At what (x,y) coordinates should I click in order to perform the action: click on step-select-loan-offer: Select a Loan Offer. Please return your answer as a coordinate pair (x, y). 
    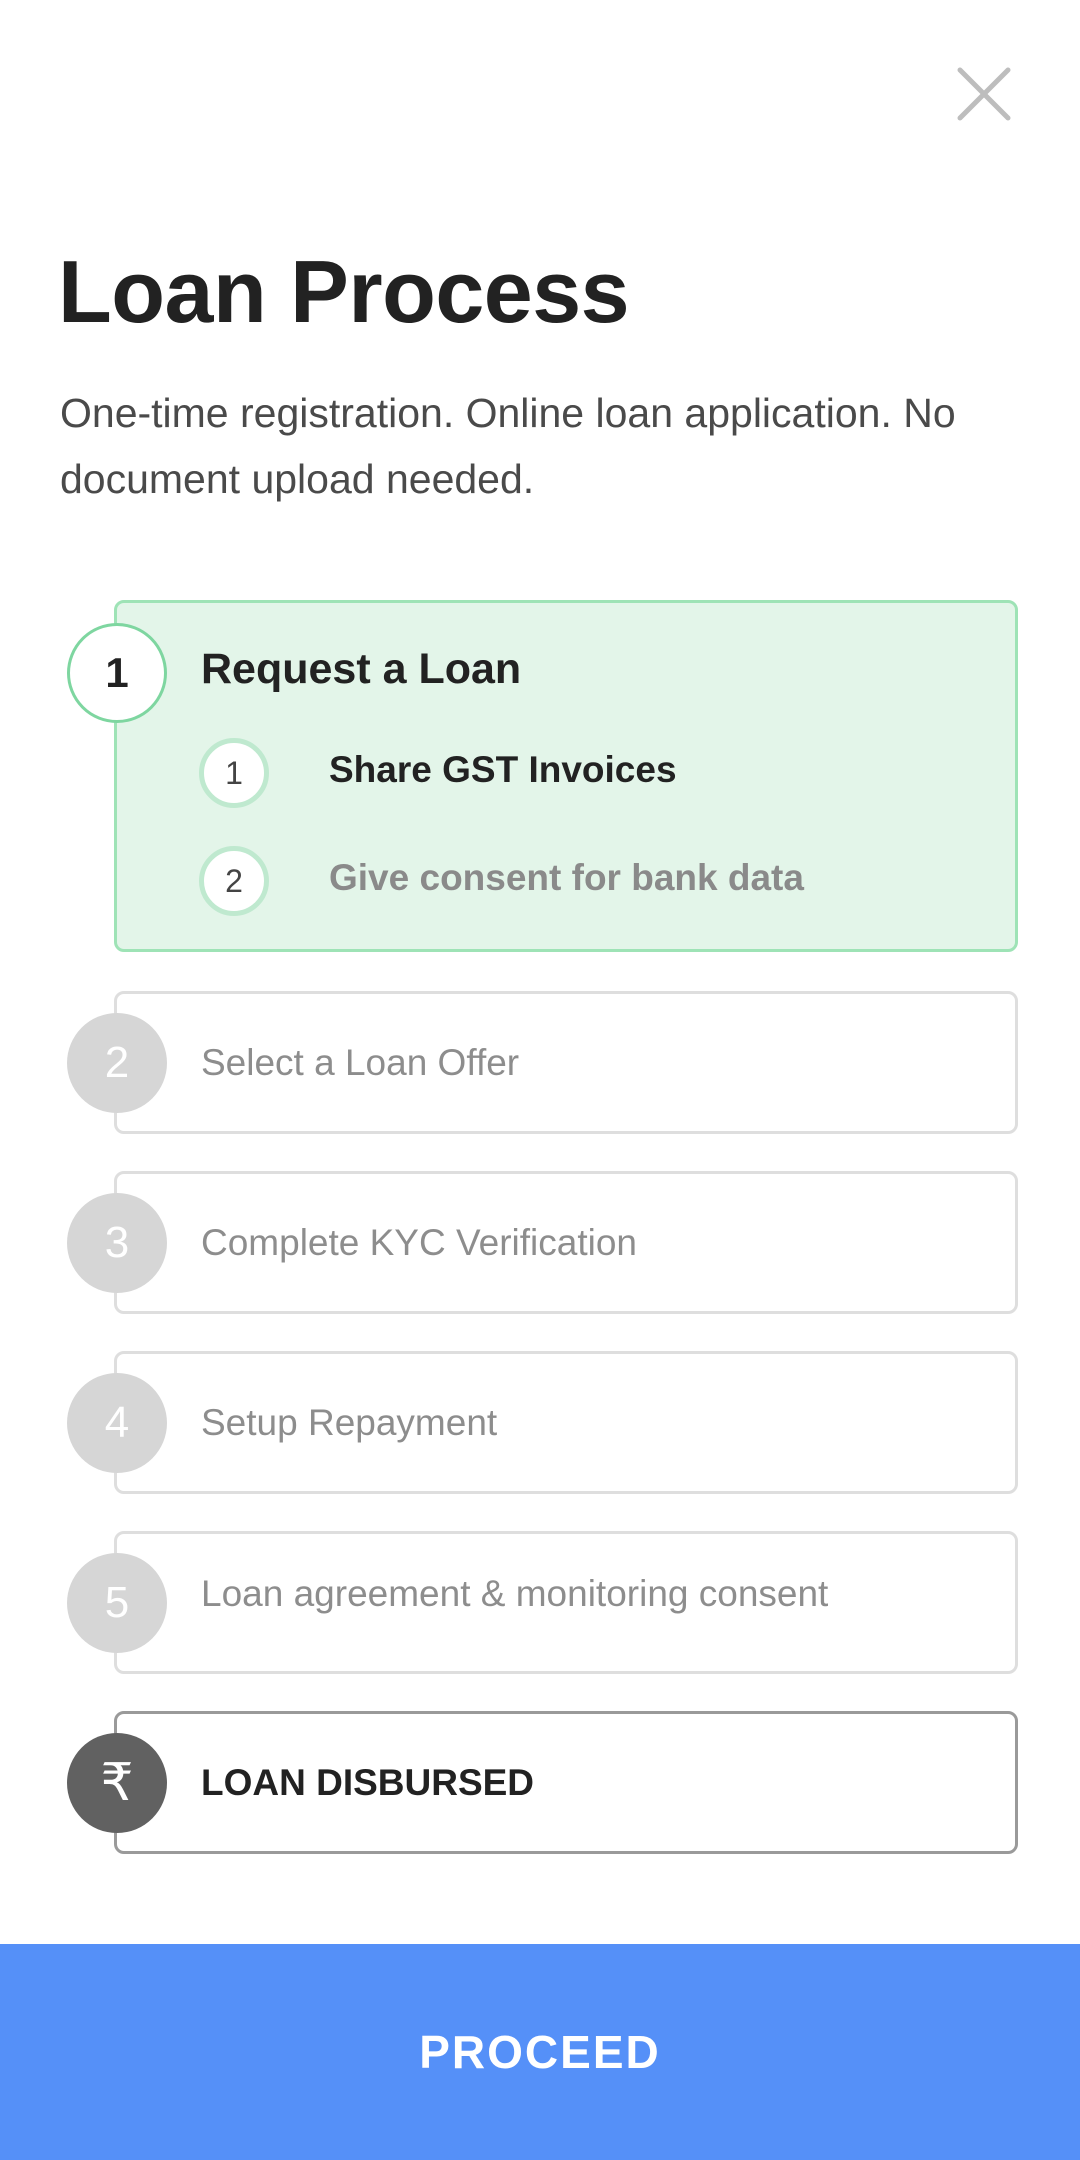
    Looking at the image, I should click on (566, 1062).